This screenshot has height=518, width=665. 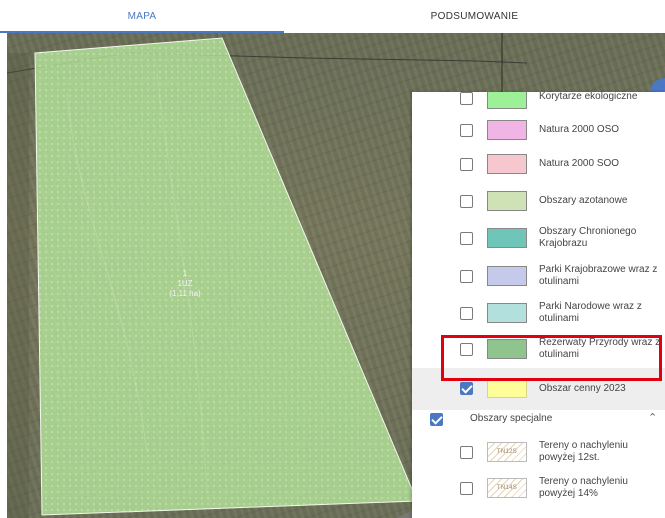 I want to click on tab-podsumowanie: PODSUMOWANIE, so click(x=474, y=16).